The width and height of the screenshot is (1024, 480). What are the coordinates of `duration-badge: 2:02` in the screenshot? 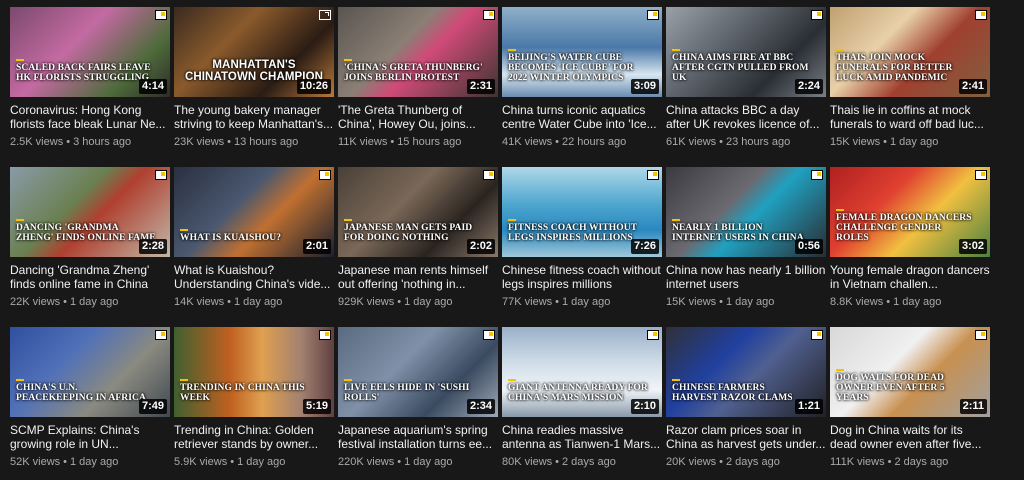 It's located at (480, 246).